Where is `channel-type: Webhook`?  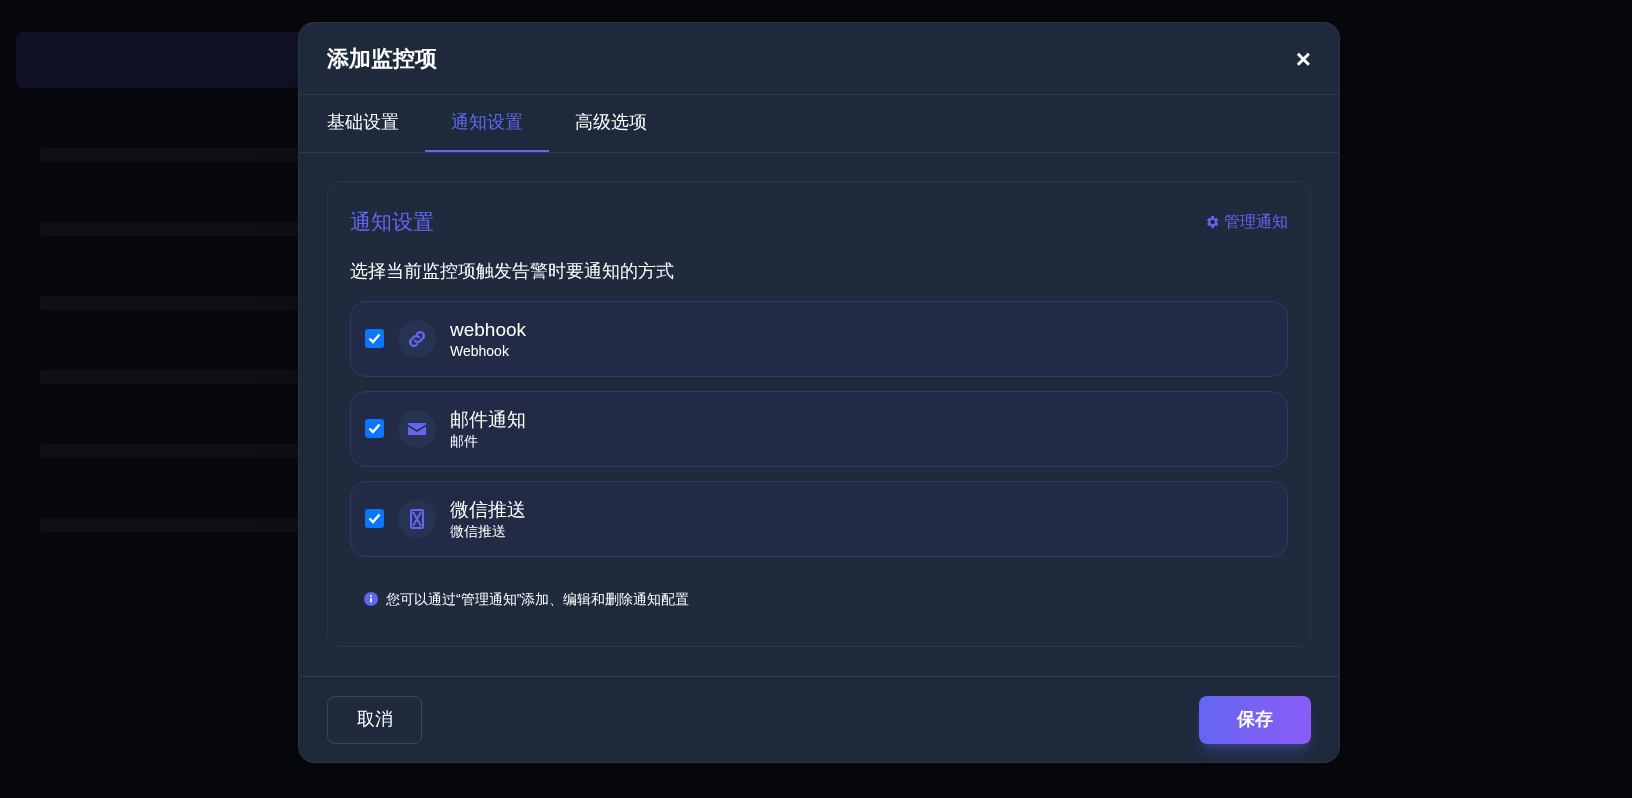 channel-type: Webhook is located at coordinates (480, 350).